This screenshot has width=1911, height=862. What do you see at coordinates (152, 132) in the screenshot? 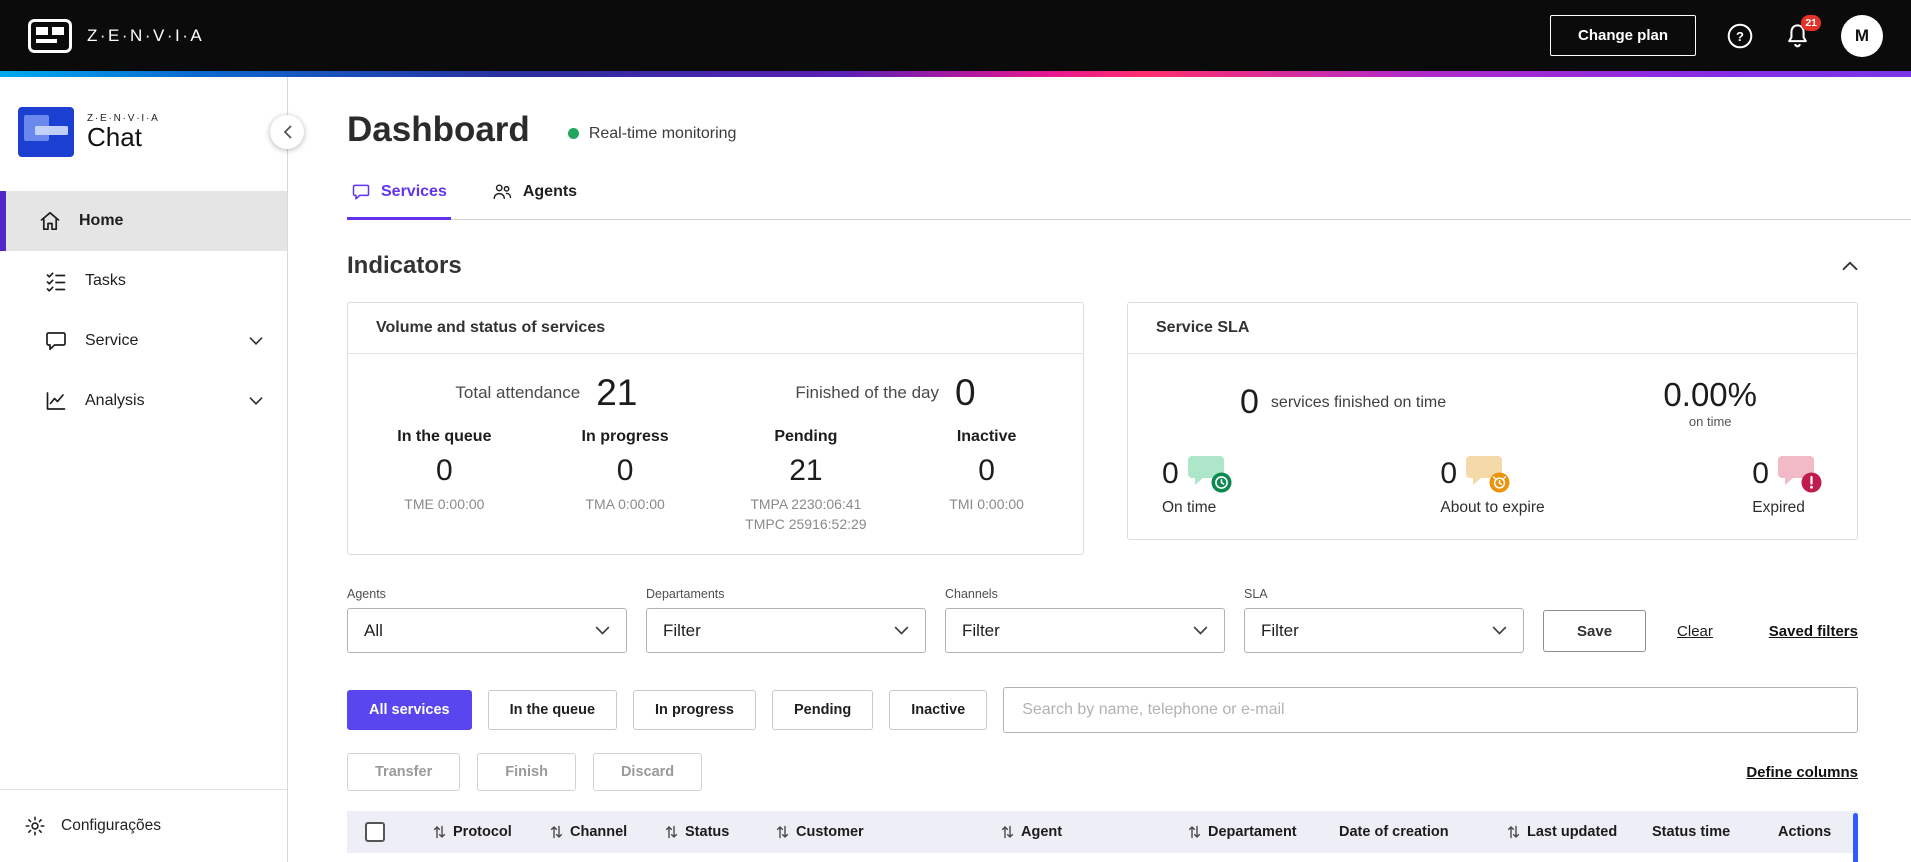
I see `chat-product-logo: Z·E·N·V·I·A Chat` at bounding box center [152, 132].